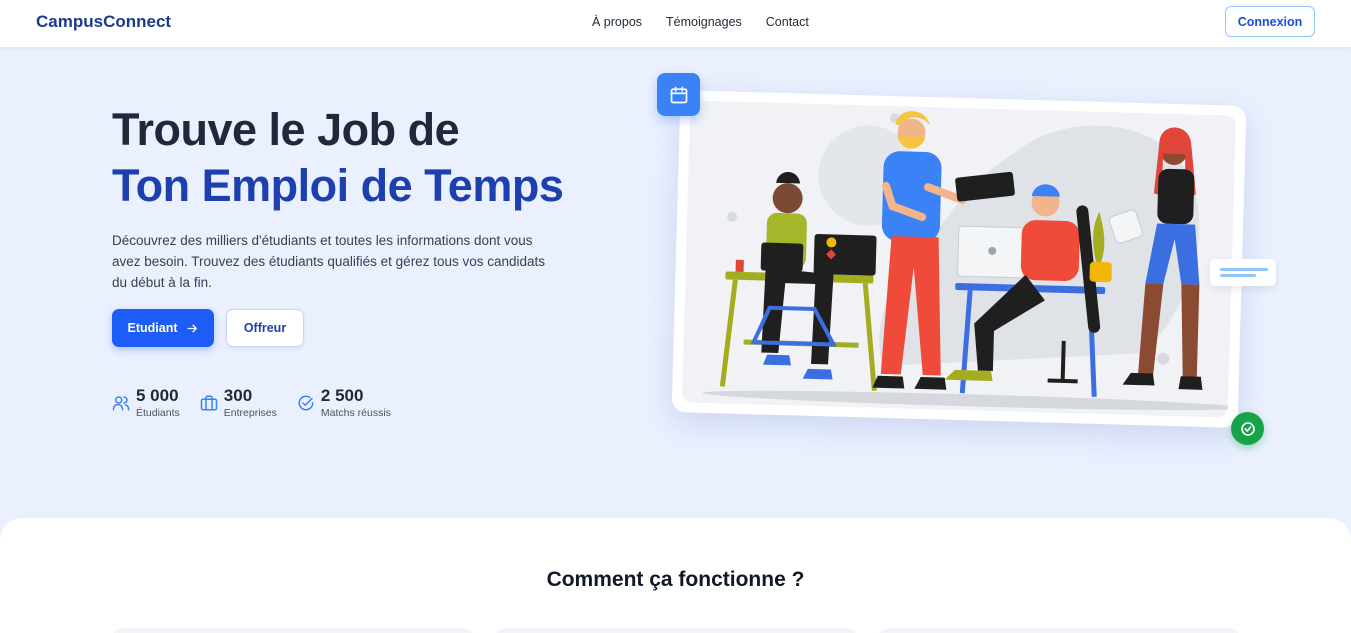 The image size is (1351, 633). What do you see at coordinates (157, 395) in the screenshot?
I see `stat-value: 5 000` at bounding box center [157, 395].